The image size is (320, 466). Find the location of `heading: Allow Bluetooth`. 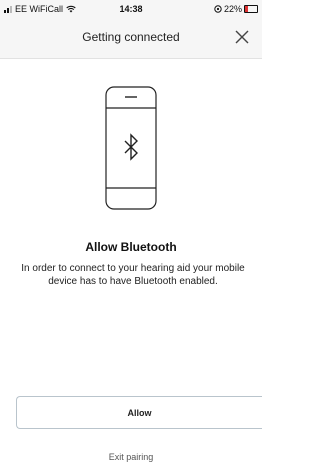

heading: Allow Bluetooth is located at coordinates (131, 247).